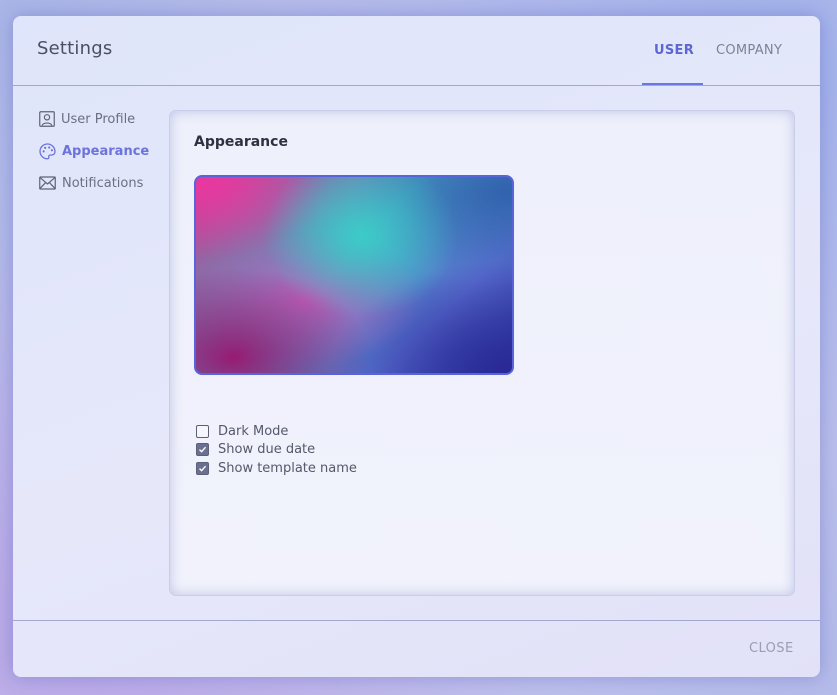  I want to click on dialog-title: Settings, so click(75, 48).